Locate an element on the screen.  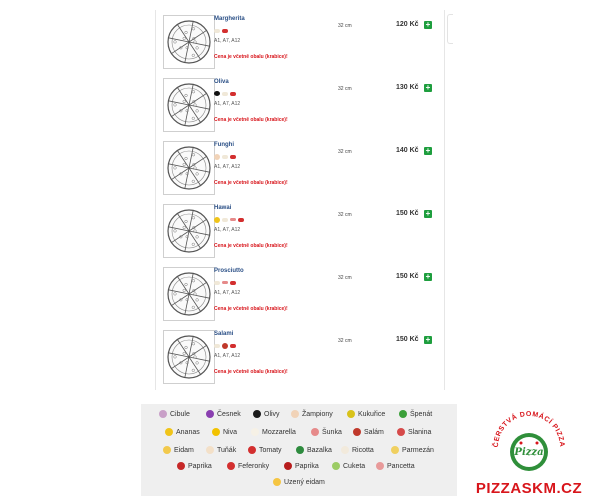
legend-item: Šunka is located at coordinates (326, 432).